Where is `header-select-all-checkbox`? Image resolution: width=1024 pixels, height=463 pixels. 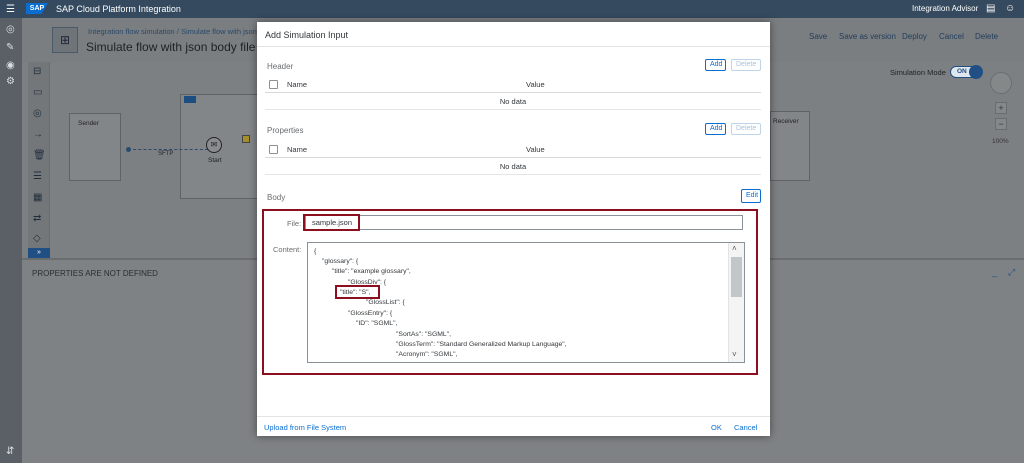
header-select-all-checkbox is located at coordinates (273, 84).